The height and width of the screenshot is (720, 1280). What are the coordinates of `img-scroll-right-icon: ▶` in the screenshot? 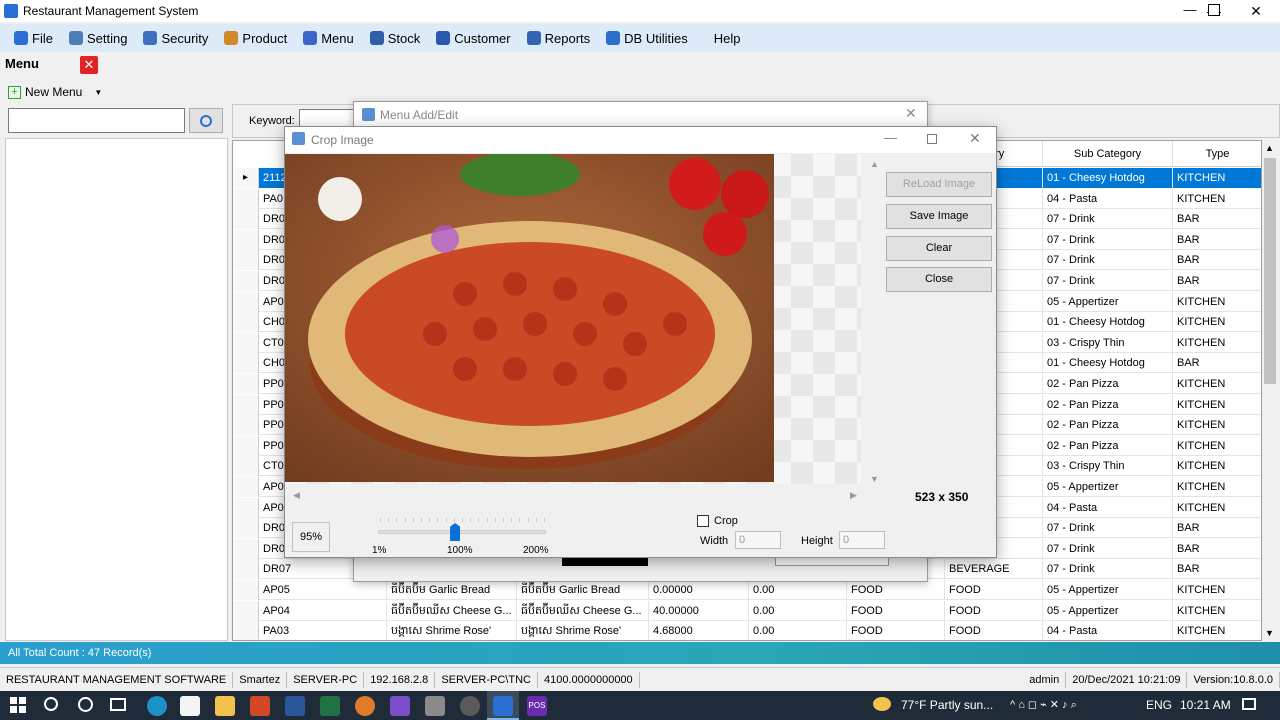 It's located at (853, 495).